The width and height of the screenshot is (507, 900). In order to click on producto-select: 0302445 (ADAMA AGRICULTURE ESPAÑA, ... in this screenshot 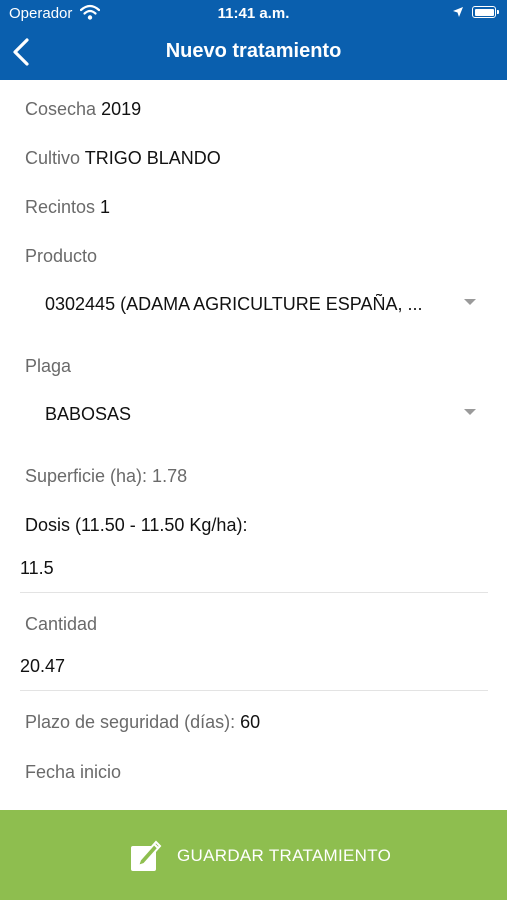, I will do `click(256, 304)`.